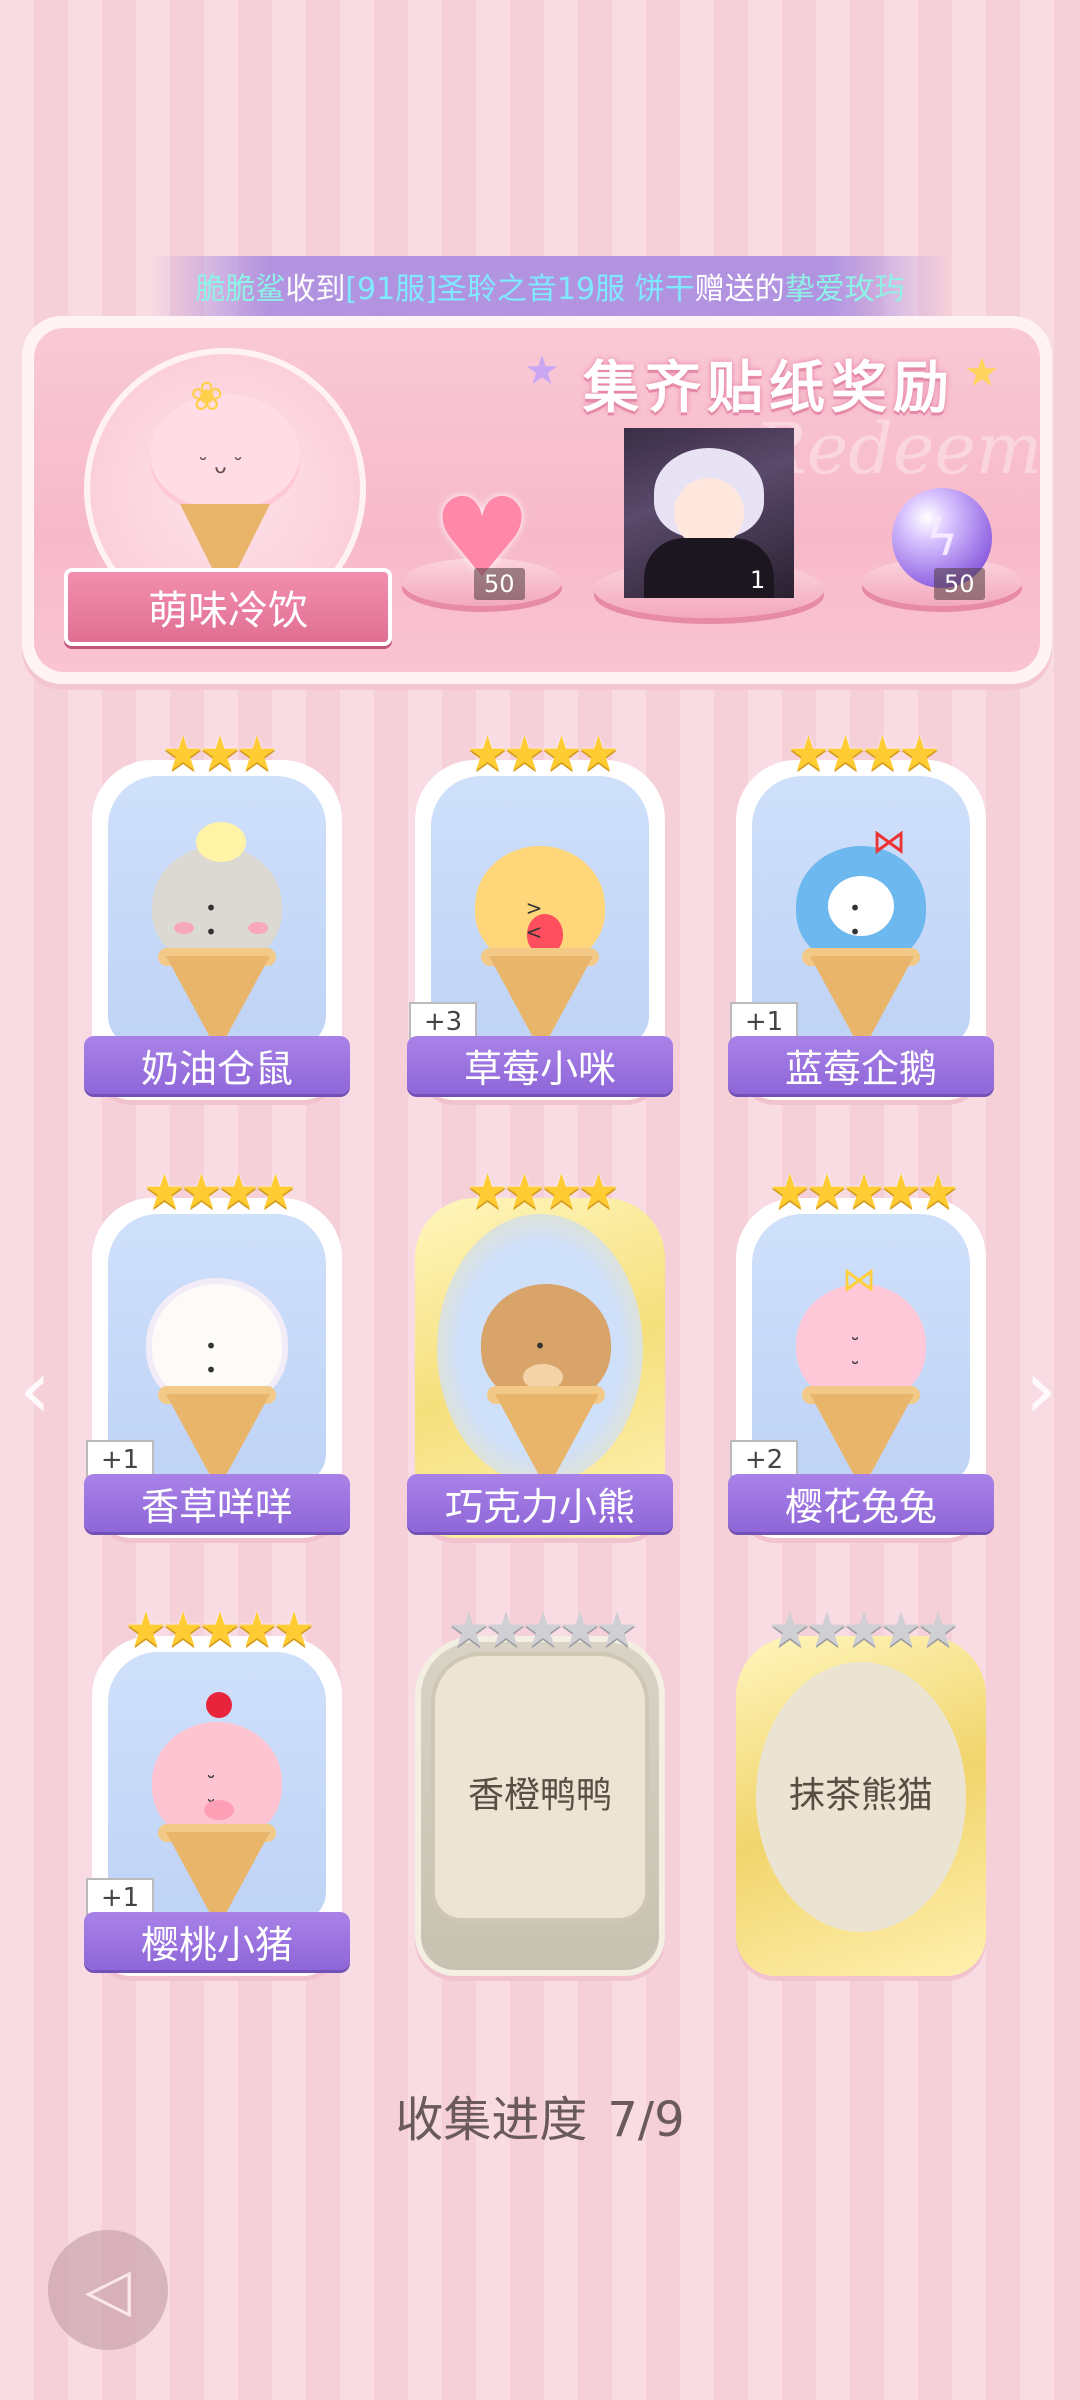 The height and width of the screenshot is (2400, 1080). Describe the element at coordinates (1041, 1390) in the screenshot. I see `chevron-right-icon: ›` at that location.